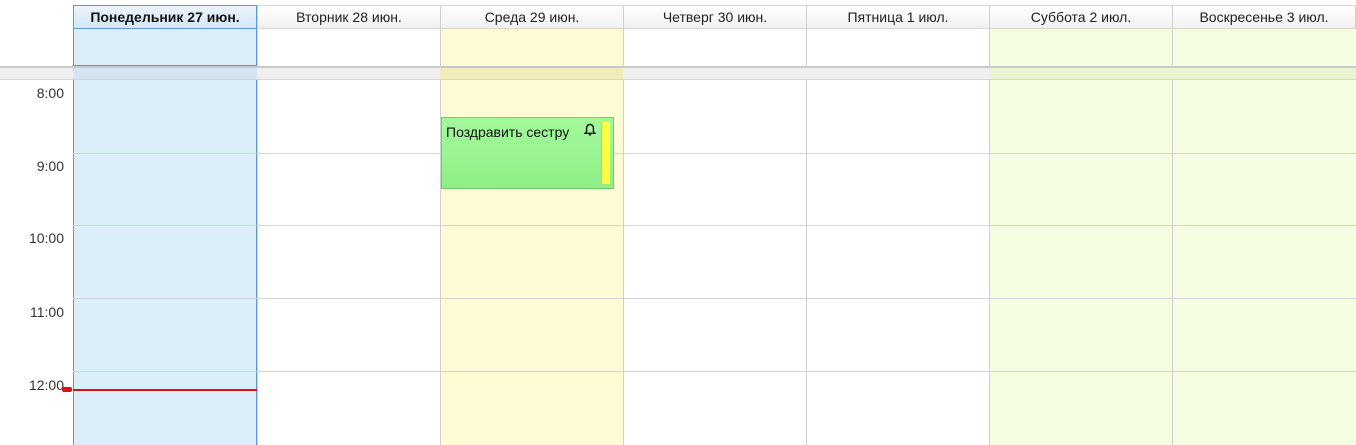 The height and width of the screenshot is (445, 1356). Describe the element at coordinates (531, 47) in the screenshot. I see `allday-cell-wednesday` at that location.